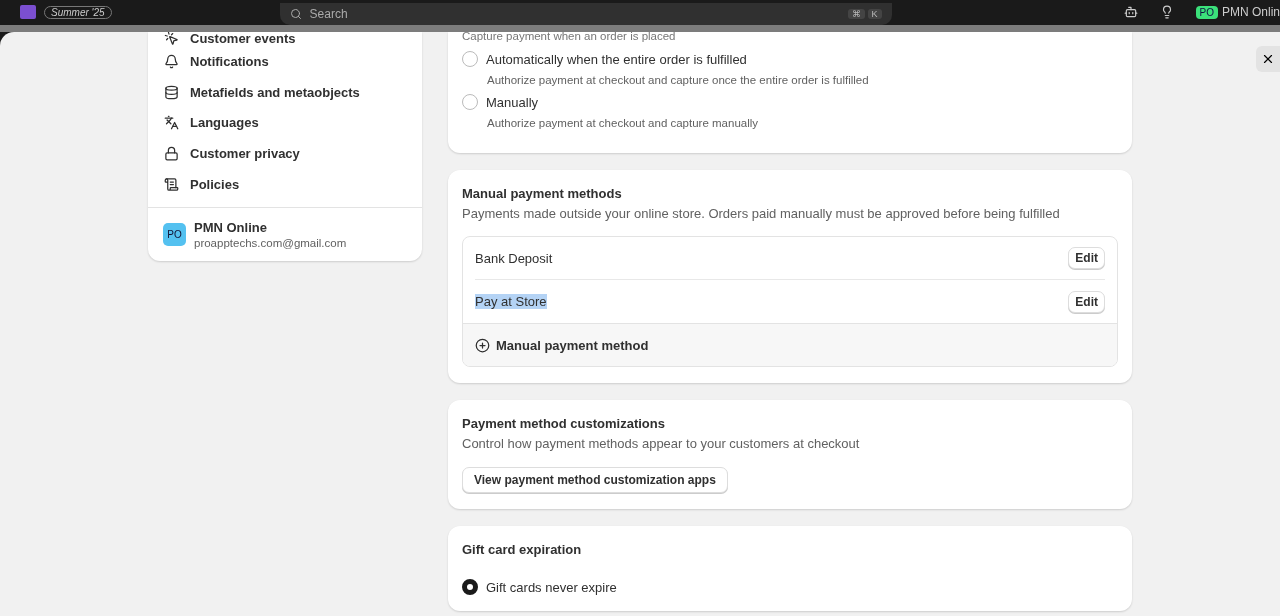 The height and width of the screenshot is (616, 1280). What do you see at coordinates (270, 243) in the screenshot?
I see `store-email: proapptechs.com@gmail.com` at bounding box center [270, 243].